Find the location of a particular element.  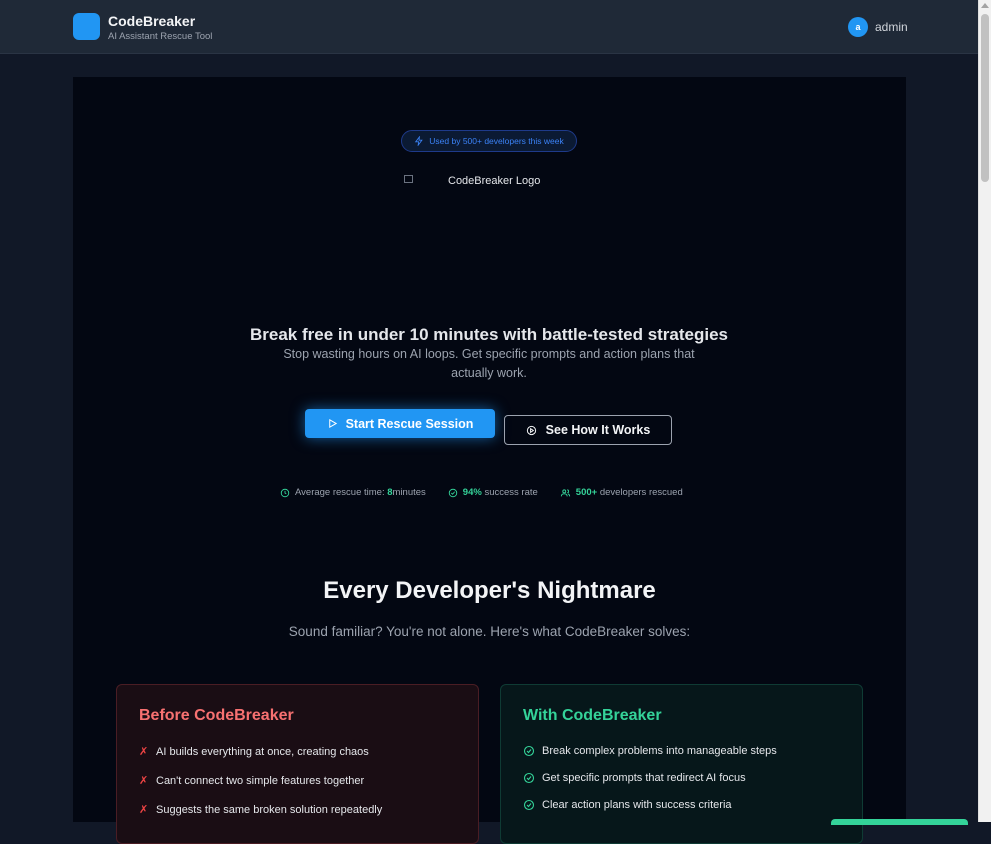

stat-rescue-suffix: minutes is located at coordinates (409, 492).